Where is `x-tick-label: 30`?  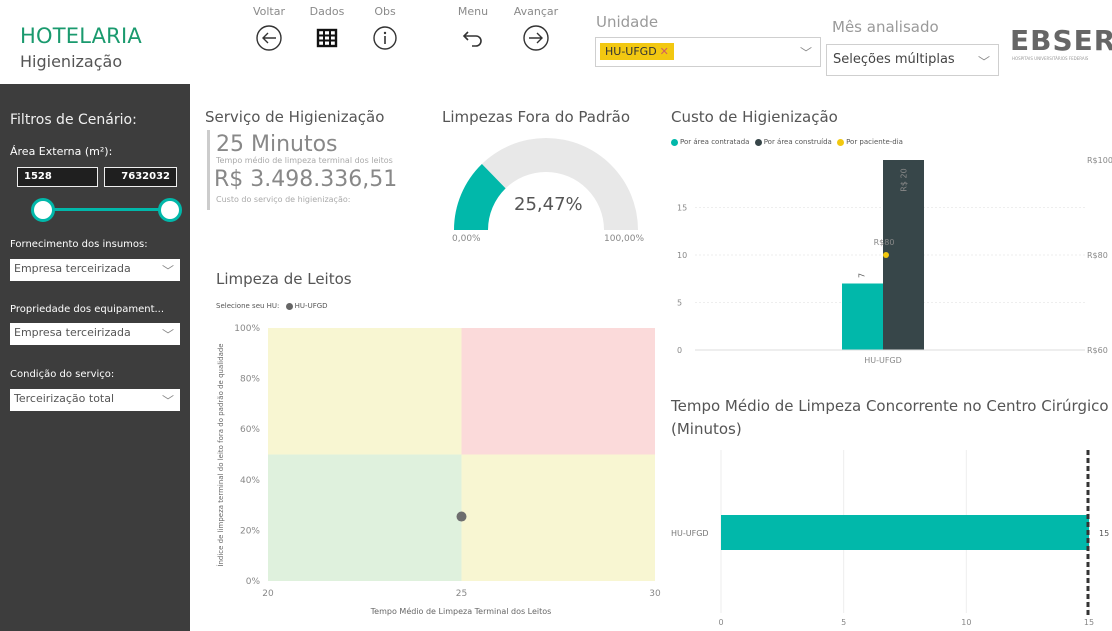 x-tick-label: 30 is located at coordinates (655, 594).